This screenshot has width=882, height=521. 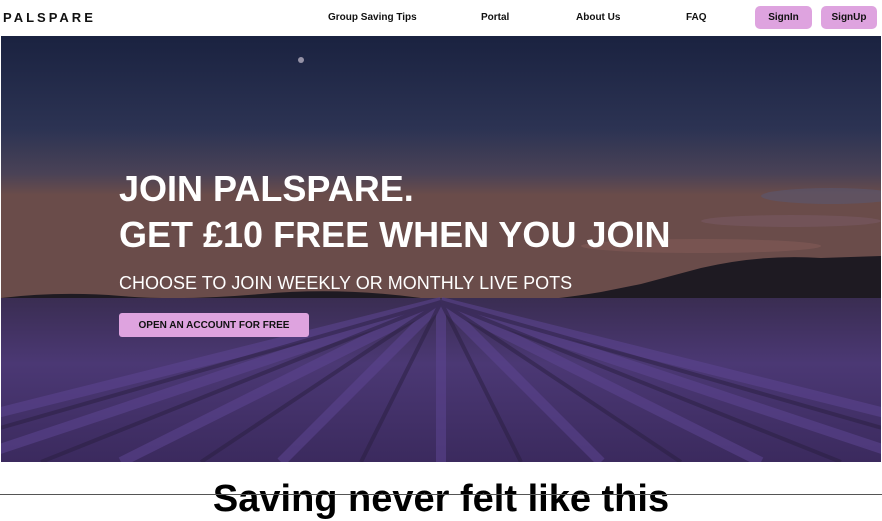 I want to click on hero-title-line-2: GET £10 FREE WHEN YOU JOIN, so click(x=395, y=234).